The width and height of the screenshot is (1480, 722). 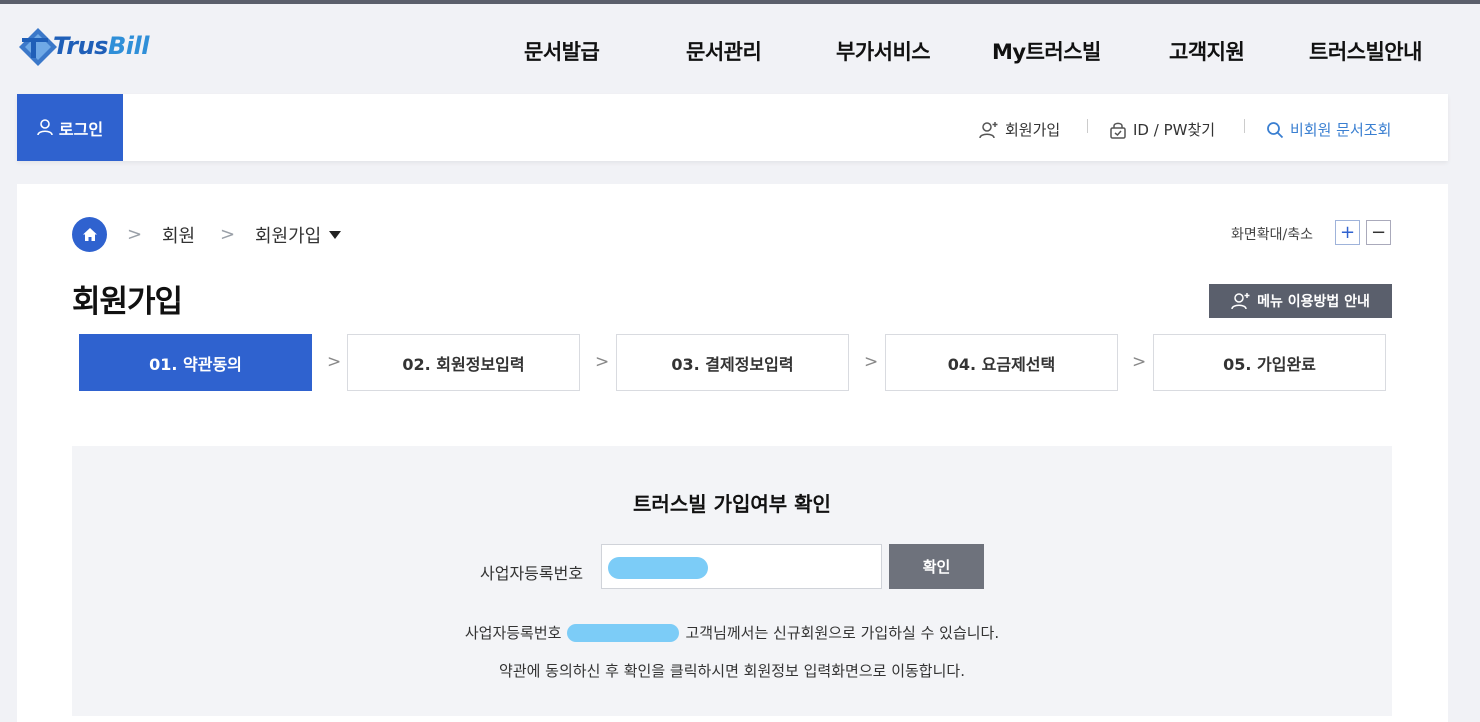 I want to click on search-icon, so click(x=1275, y=129).